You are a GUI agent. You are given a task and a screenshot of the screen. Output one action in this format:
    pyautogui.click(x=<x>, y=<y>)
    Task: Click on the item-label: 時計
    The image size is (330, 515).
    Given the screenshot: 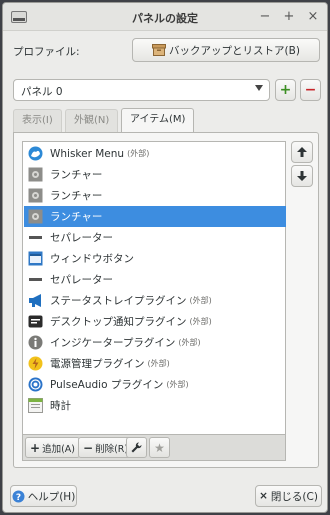 What is the action you would take?
    pyautogui.click(x=60, y=406)
    